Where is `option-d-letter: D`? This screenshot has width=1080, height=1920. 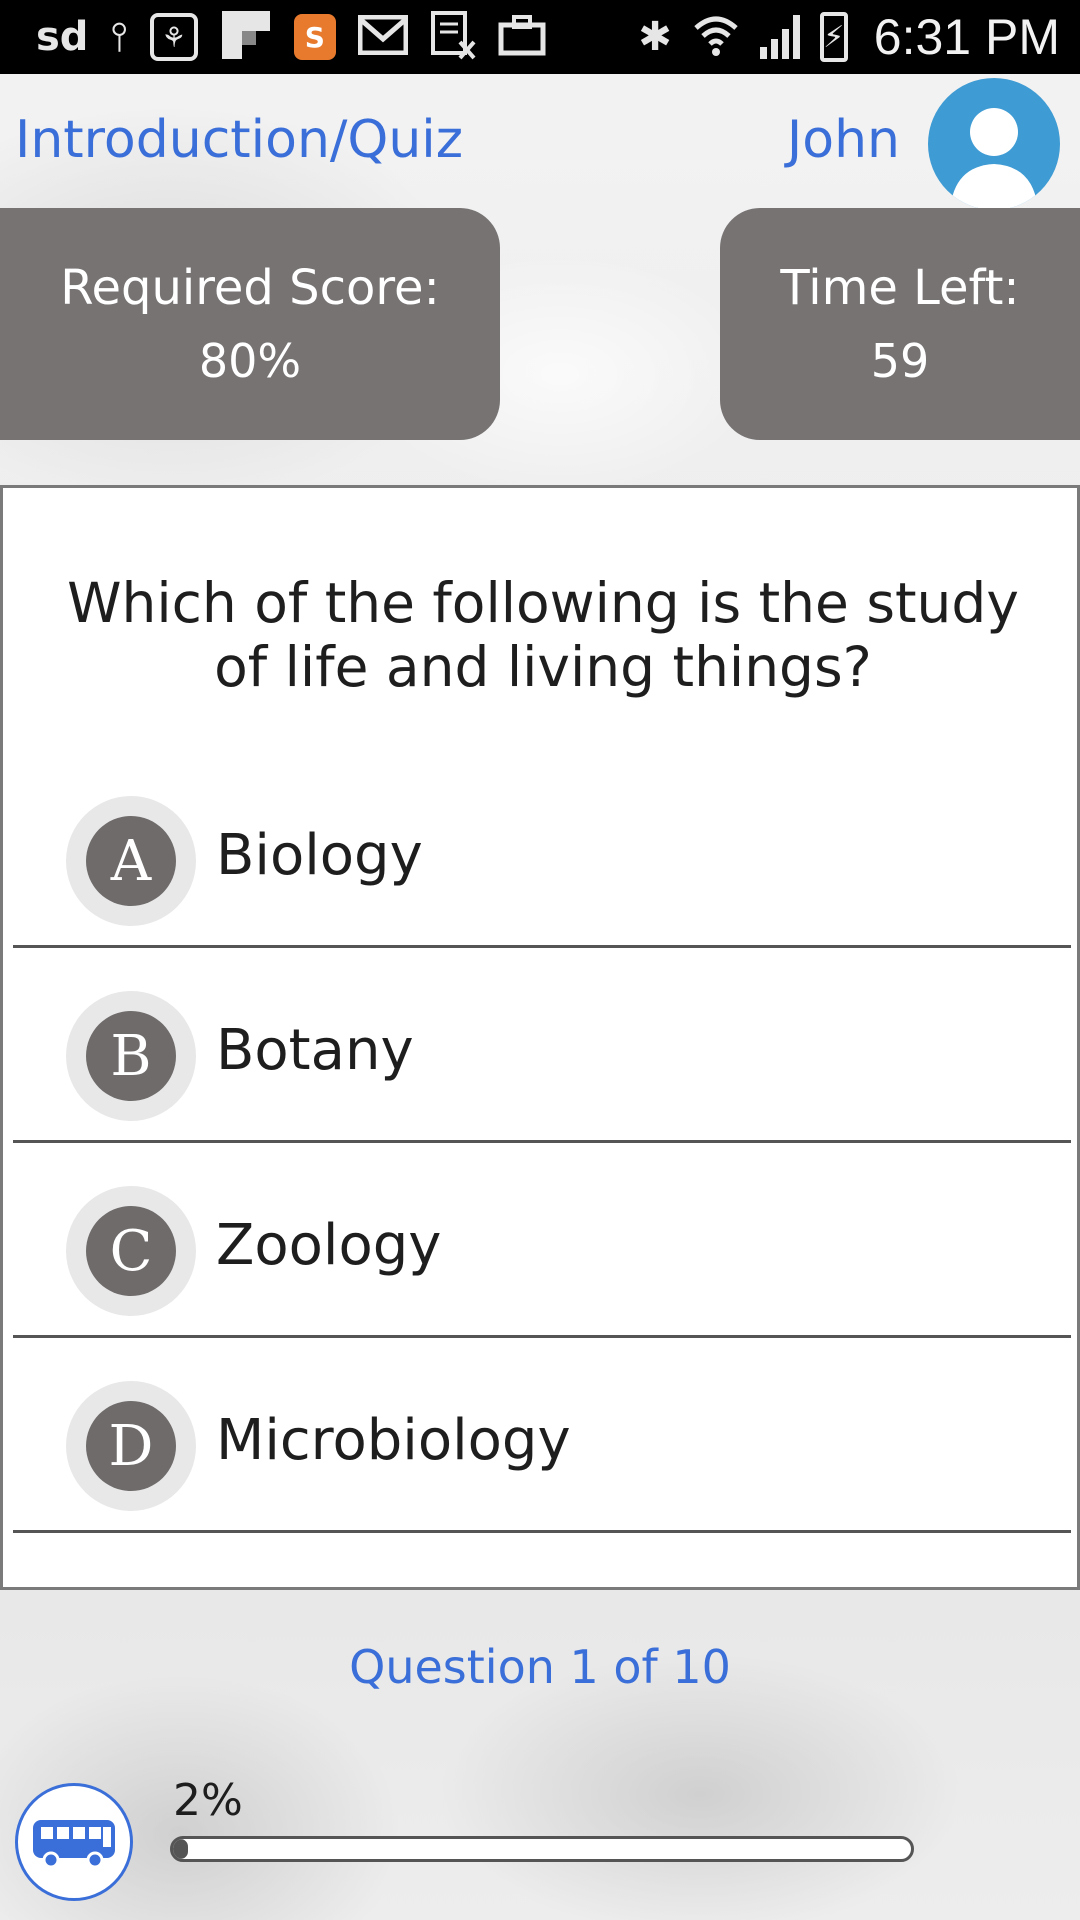
option-d-letter: D is located at coordinates (131, 1446).